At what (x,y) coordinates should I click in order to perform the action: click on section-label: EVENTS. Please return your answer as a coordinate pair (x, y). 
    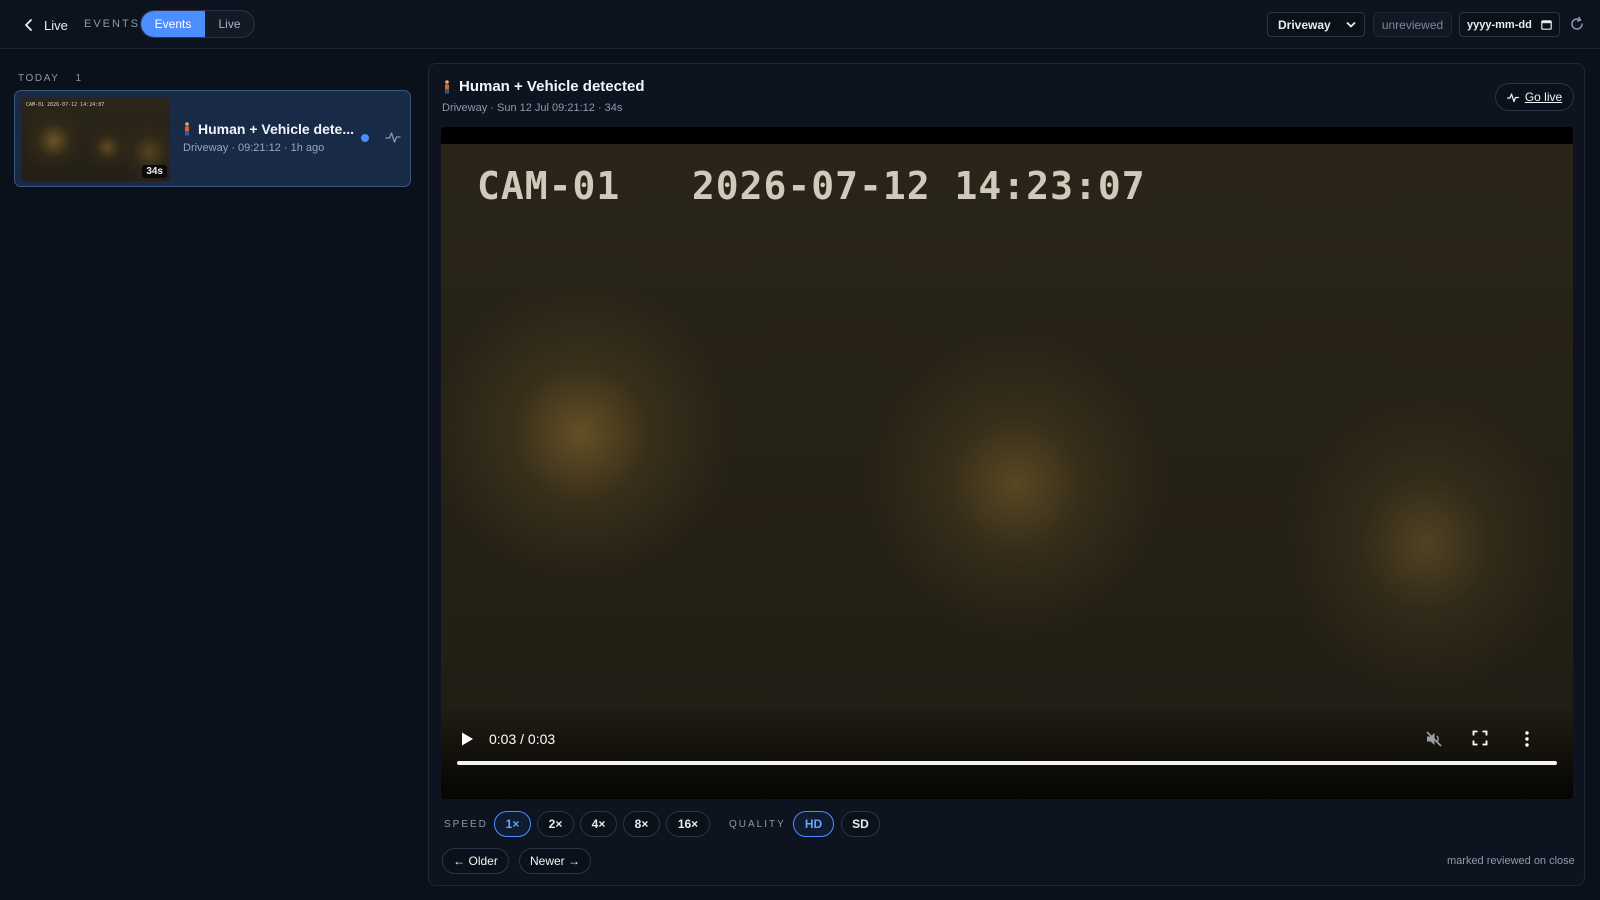
    Looking at the image, I should click on (112, 24).